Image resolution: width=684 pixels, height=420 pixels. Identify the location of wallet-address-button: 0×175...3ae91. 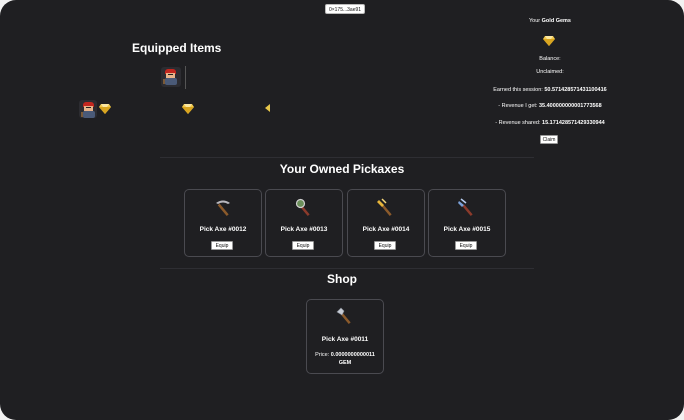
(345, 9).